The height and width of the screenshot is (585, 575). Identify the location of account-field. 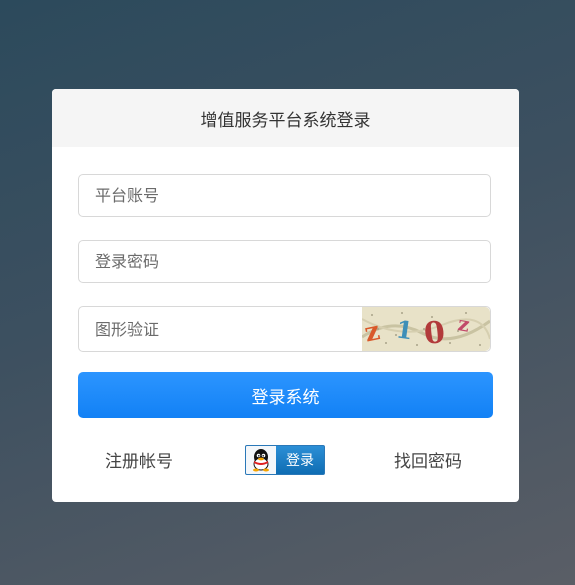
(284, 195).